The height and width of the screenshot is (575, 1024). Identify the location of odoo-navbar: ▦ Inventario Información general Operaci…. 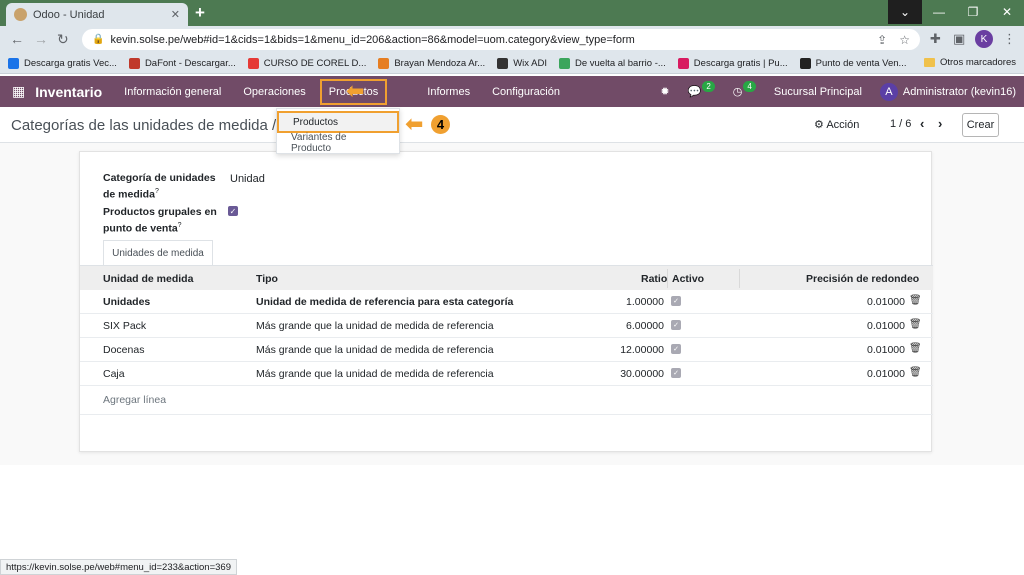
(512, 91).